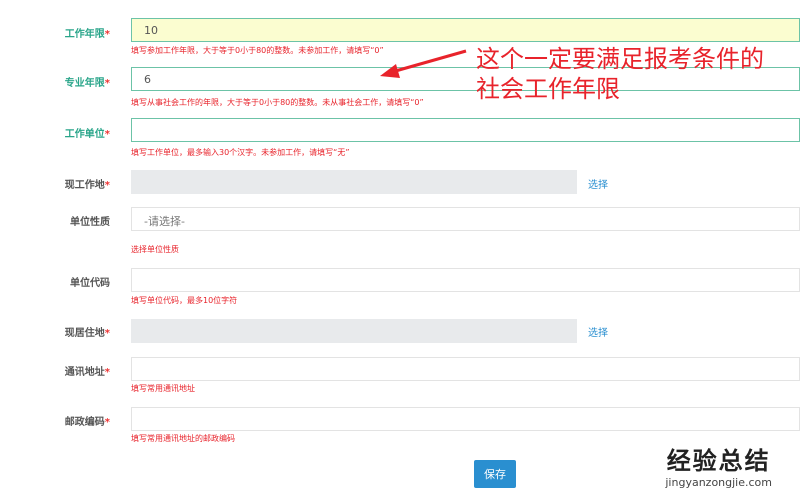  I want to click on employer-type-hint: 选择单位性质, so click(155, 249).